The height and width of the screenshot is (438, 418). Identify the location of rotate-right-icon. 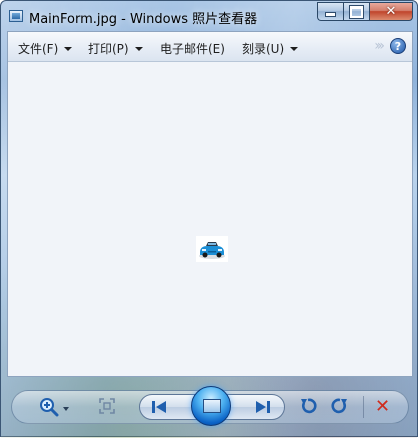
(339, 406).